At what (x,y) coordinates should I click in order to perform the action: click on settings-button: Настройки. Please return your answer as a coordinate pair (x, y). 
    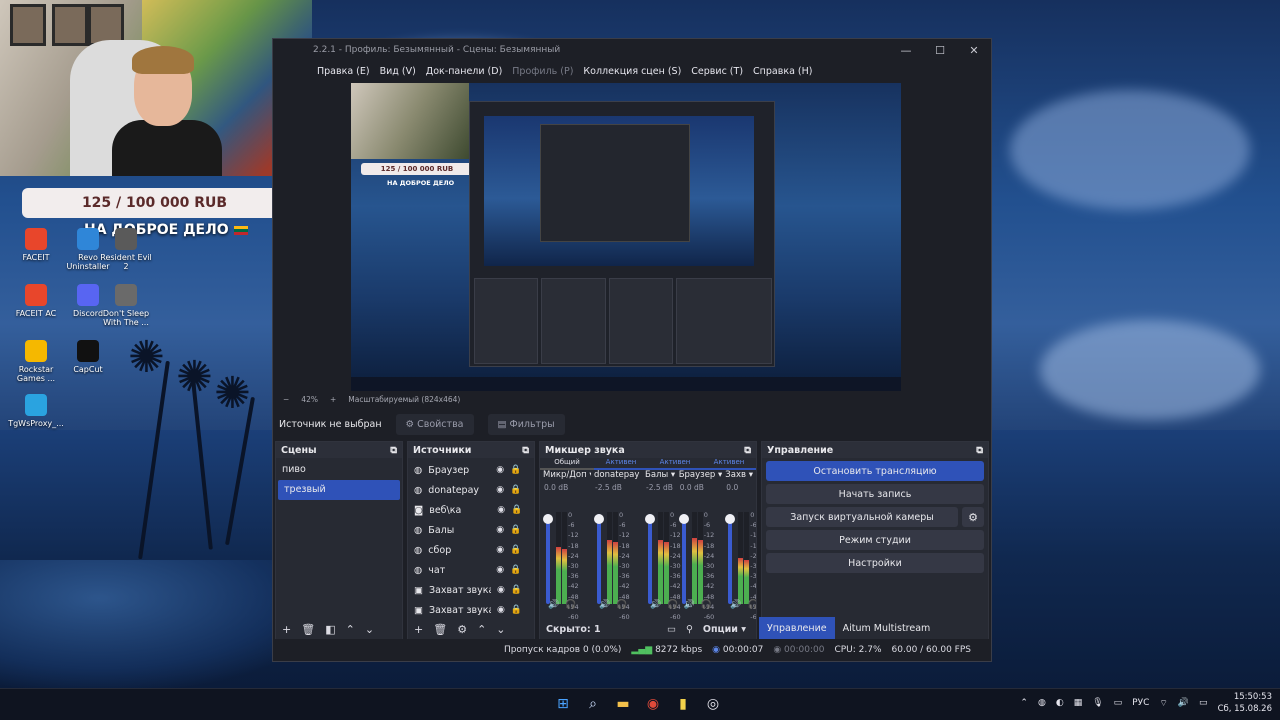
    Looking at the image, I should click on (875, 563).